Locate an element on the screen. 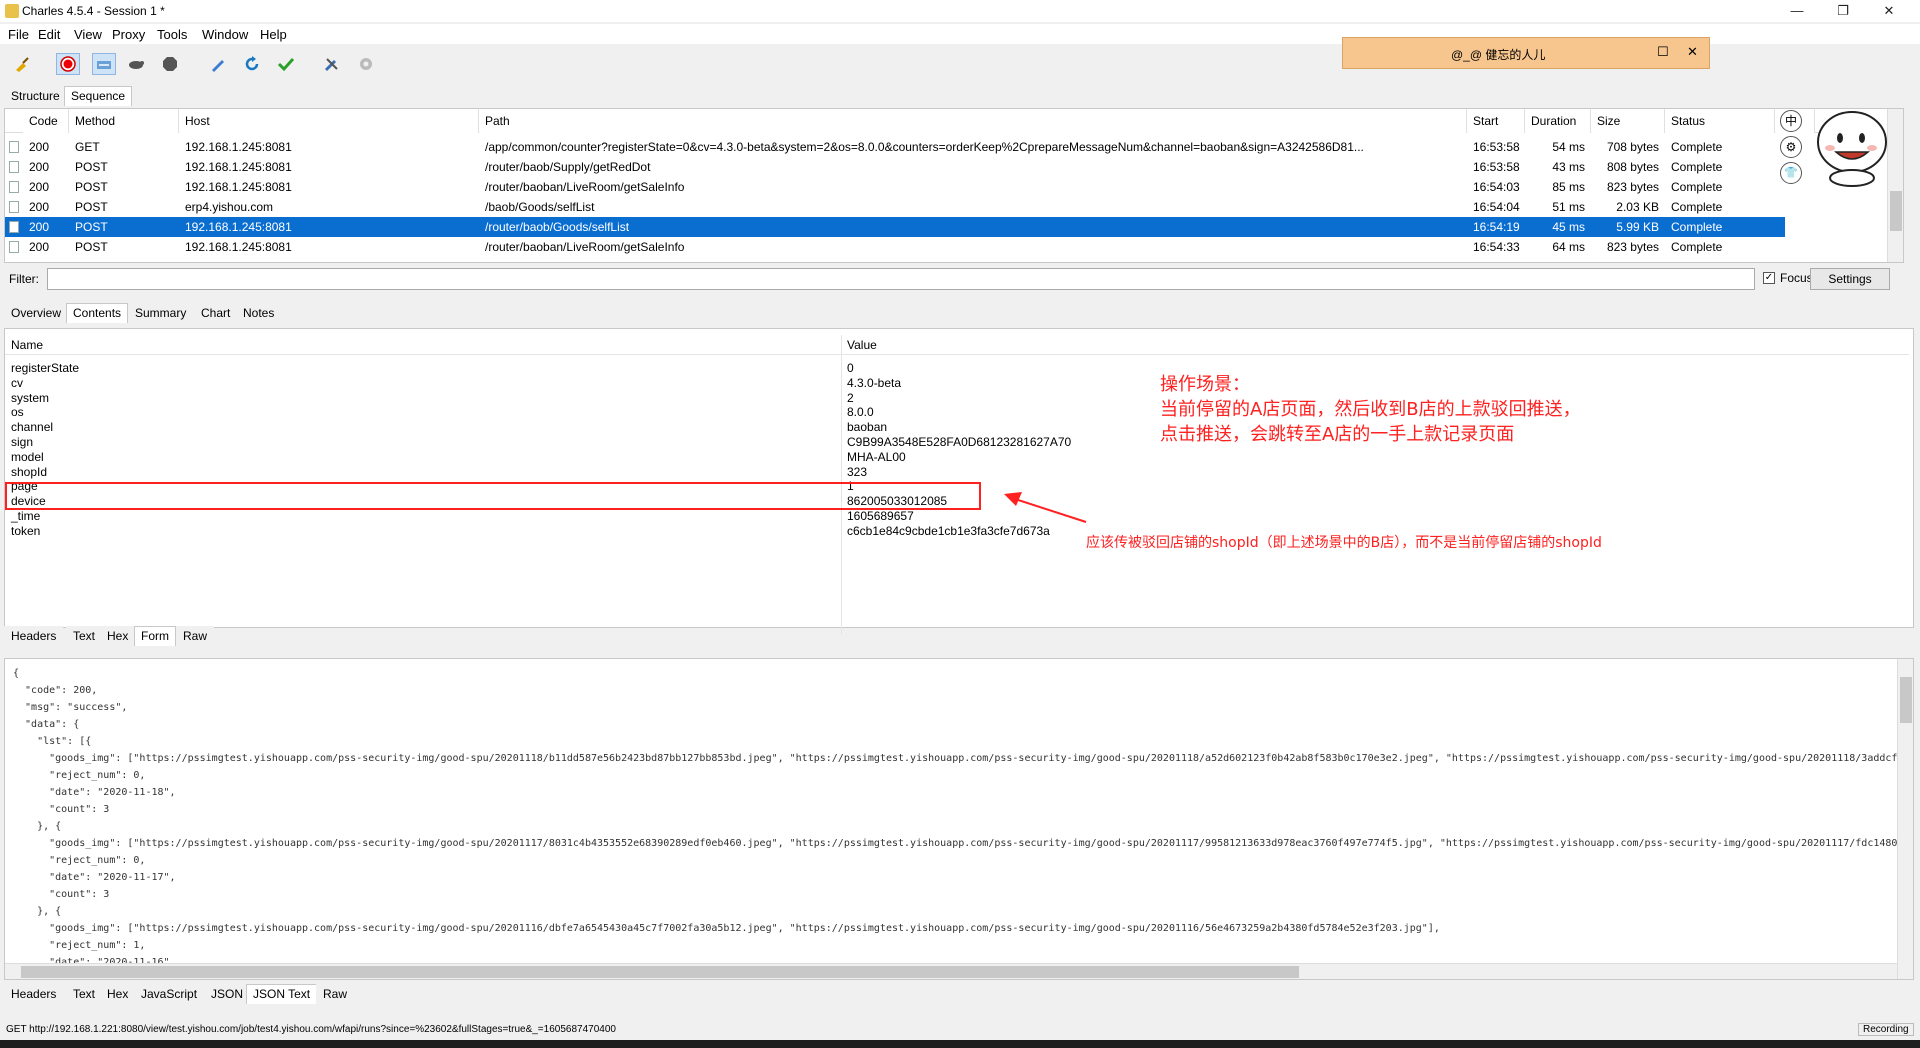 The image size is (1920, 1048). settings-button: Settings is located at coordinates (1850, 279).